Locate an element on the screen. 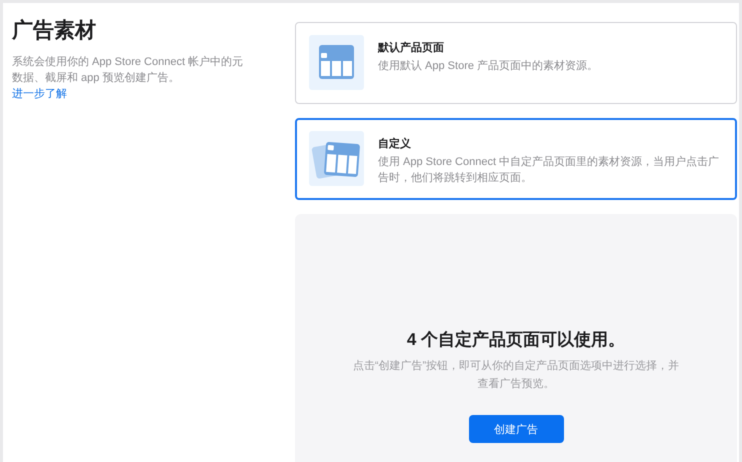  section-description: 系统会使用你的 App Store Connect 帐户中的元数据、截屏和 app 预览创建广告。 is located at coordinates (128, 70).